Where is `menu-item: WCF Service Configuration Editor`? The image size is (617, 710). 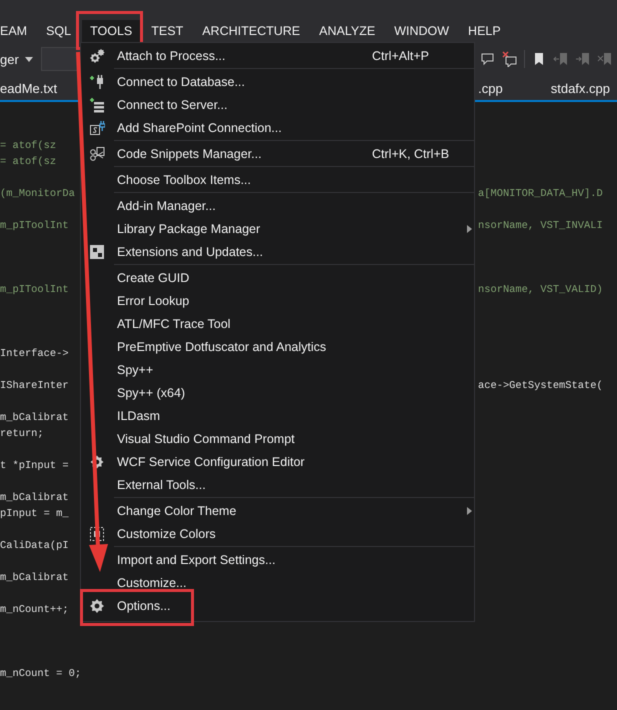 menu-item: WCF Service Configuration Editor is located at coordinates (277, 461).